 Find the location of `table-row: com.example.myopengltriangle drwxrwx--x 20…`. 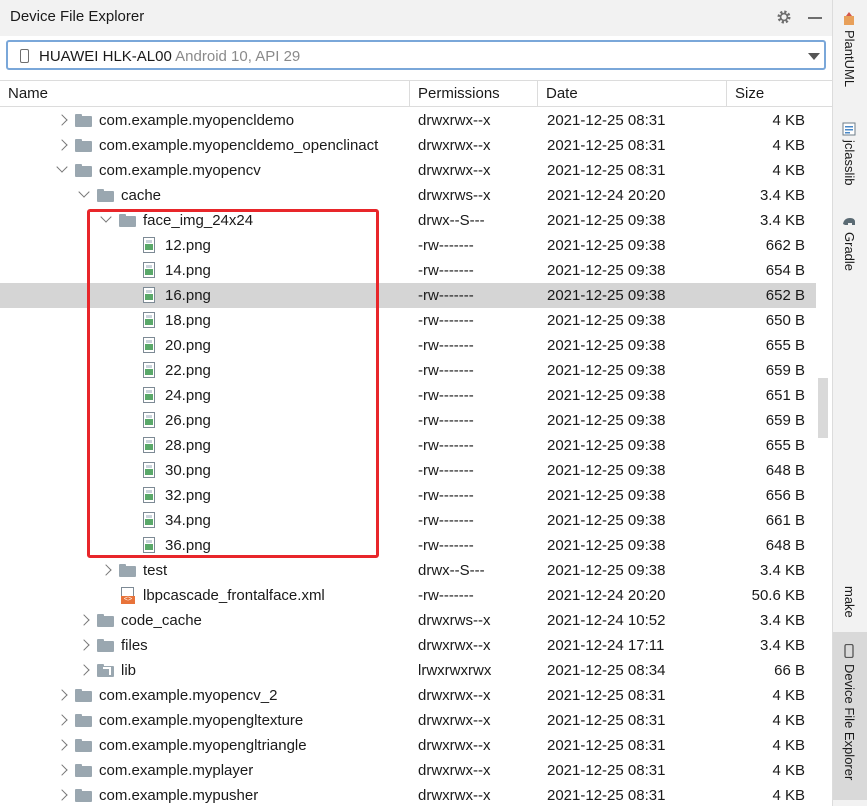

table-row: com.example.myopengltriangle drwxrwx--x 20… is located at coordinates (408, 745).